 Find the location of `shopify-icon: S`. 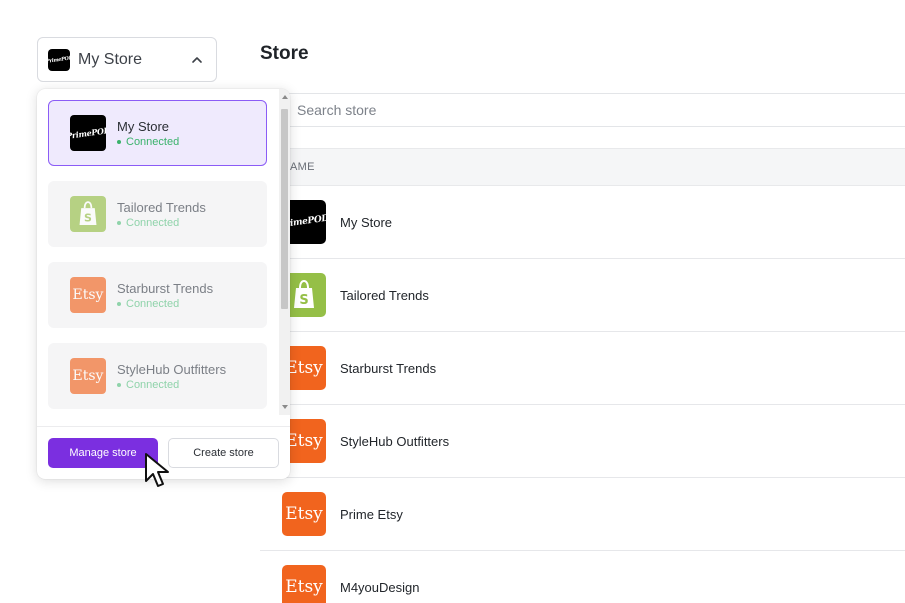

shopify-icon: S is located at coordinates (88, 214).